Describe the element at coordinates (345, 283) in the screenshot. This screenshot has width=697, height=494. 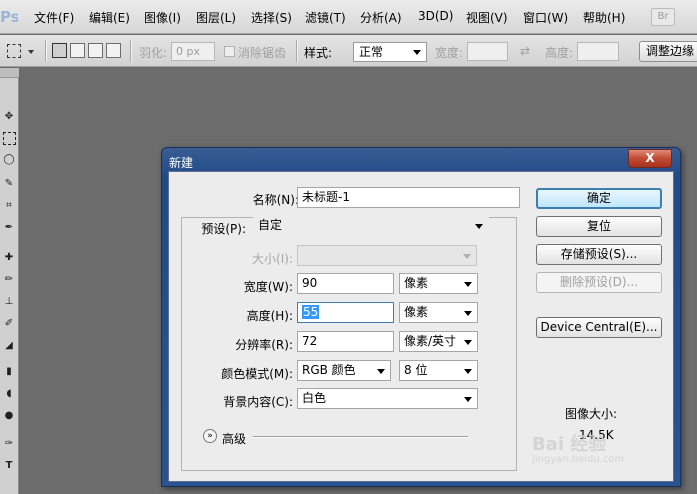
I see `width-input: 90` at that location.